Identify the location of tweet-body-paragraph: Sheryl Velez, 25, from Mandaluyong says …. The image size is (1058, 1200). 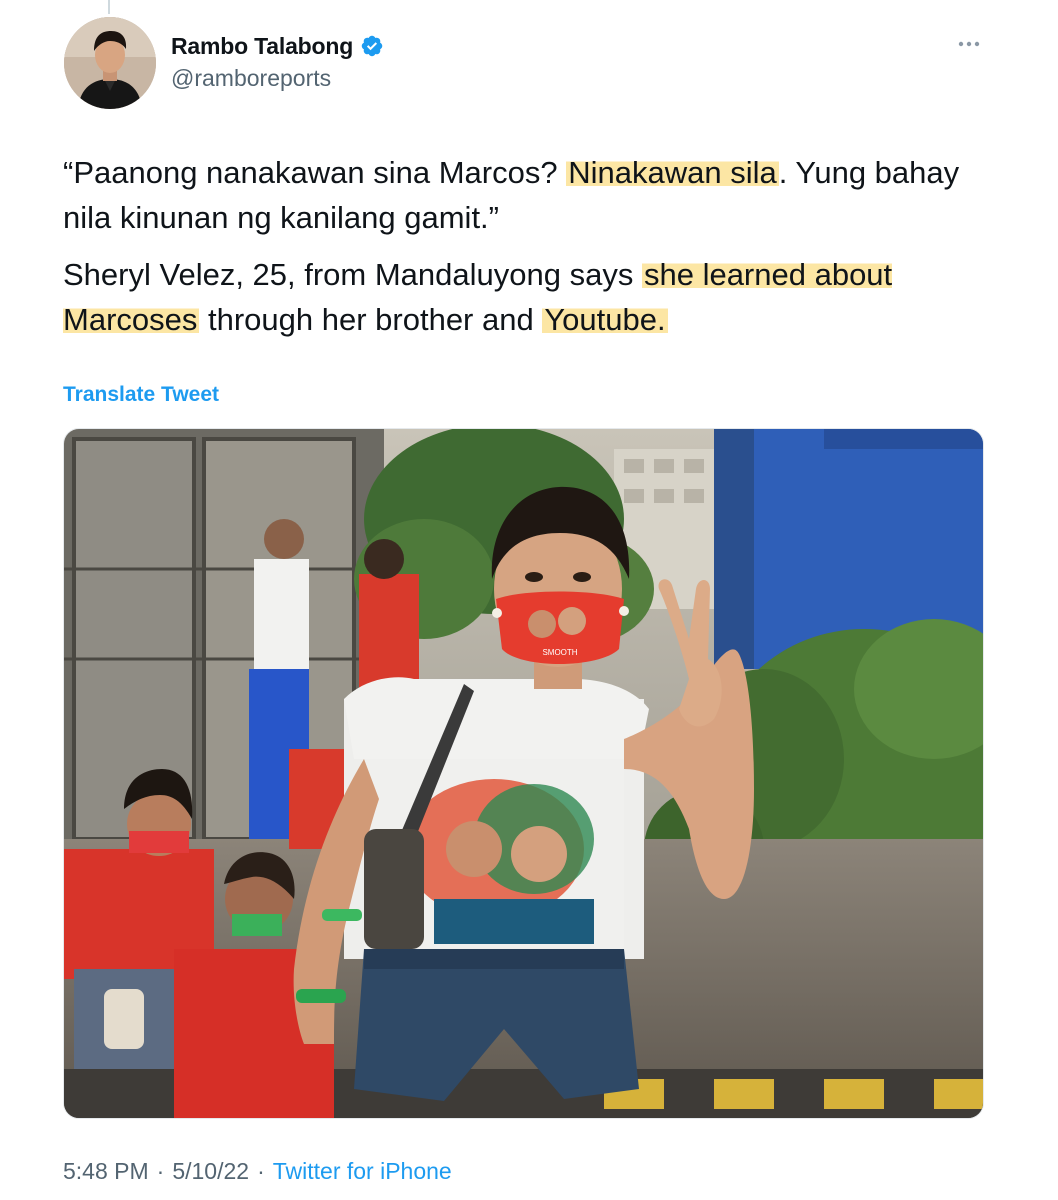
(533, 297).